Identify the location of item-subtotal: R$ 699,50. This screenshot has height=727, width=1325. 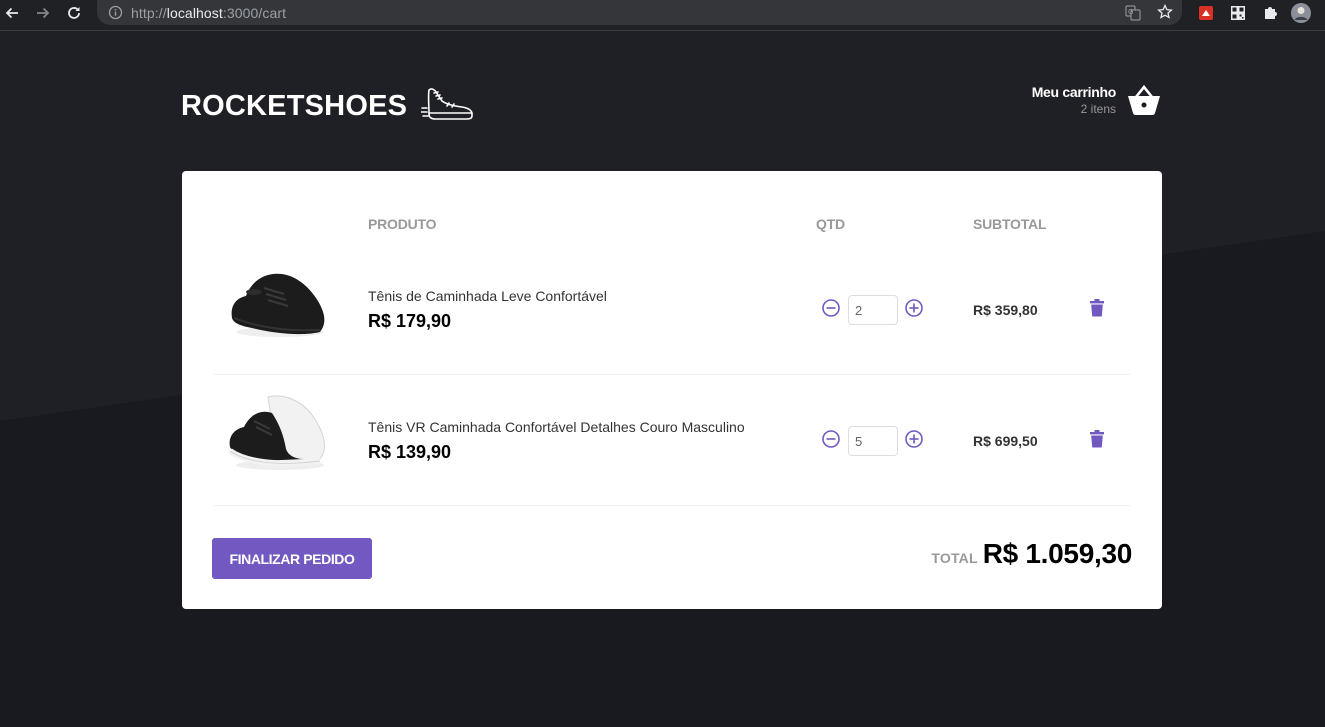
(1005, 441).